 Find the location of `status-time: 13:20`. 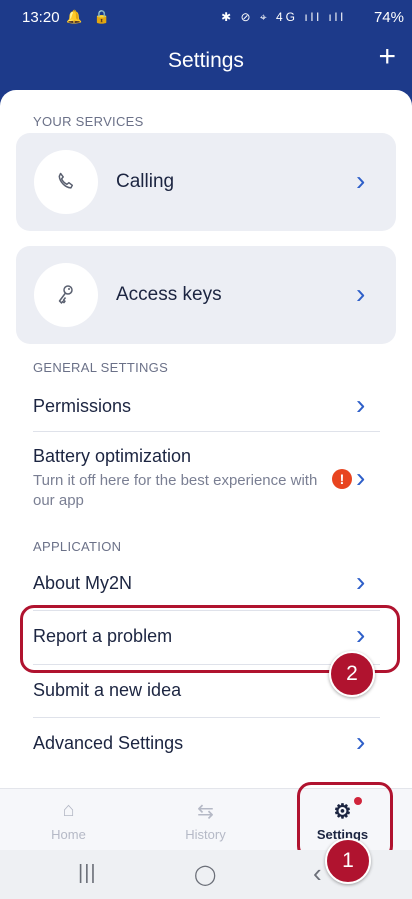

status-time: 13:20 is located at coordinates (41, 17).